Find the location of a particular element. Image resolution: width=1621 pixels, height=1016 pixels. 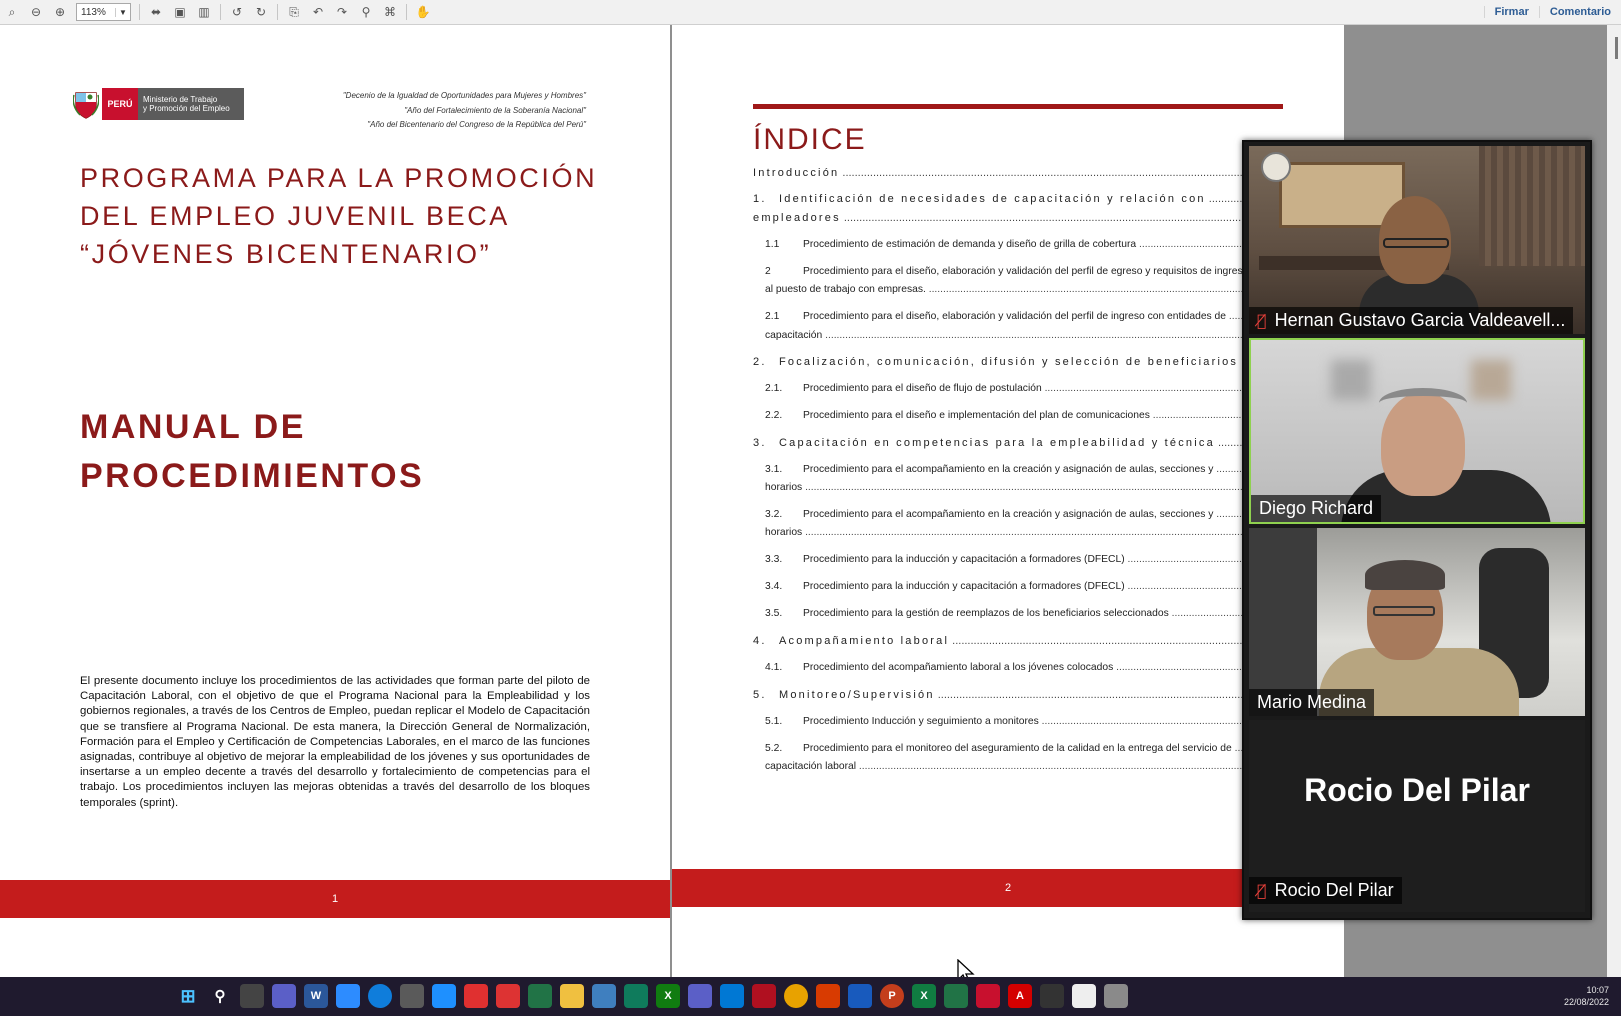

toc-entry-number: 2.1. is located at coordinates (774, 388).